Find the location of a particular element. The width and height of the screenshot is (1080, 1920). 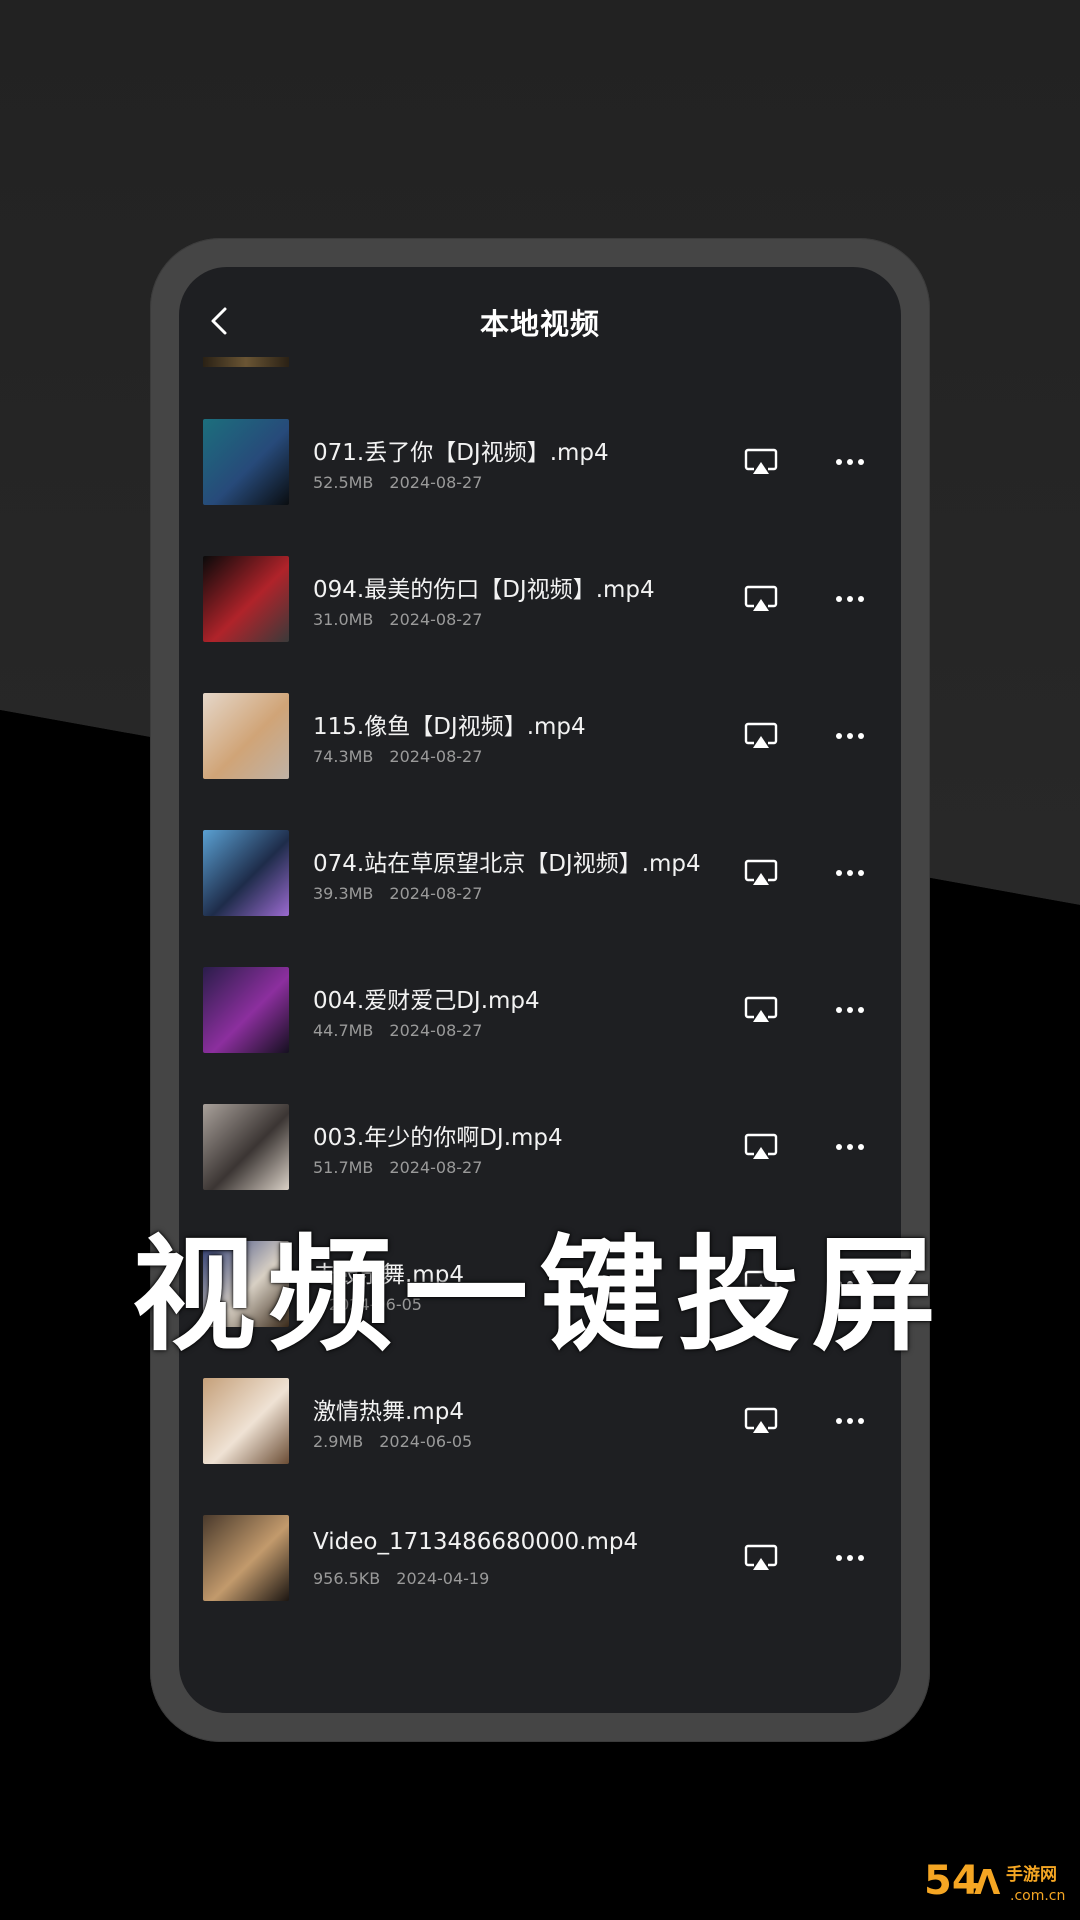

video-row: 004.爱财爱己DJ.mp4 44.7MB 2024-08-27 is located at coordinates (540, 1011).